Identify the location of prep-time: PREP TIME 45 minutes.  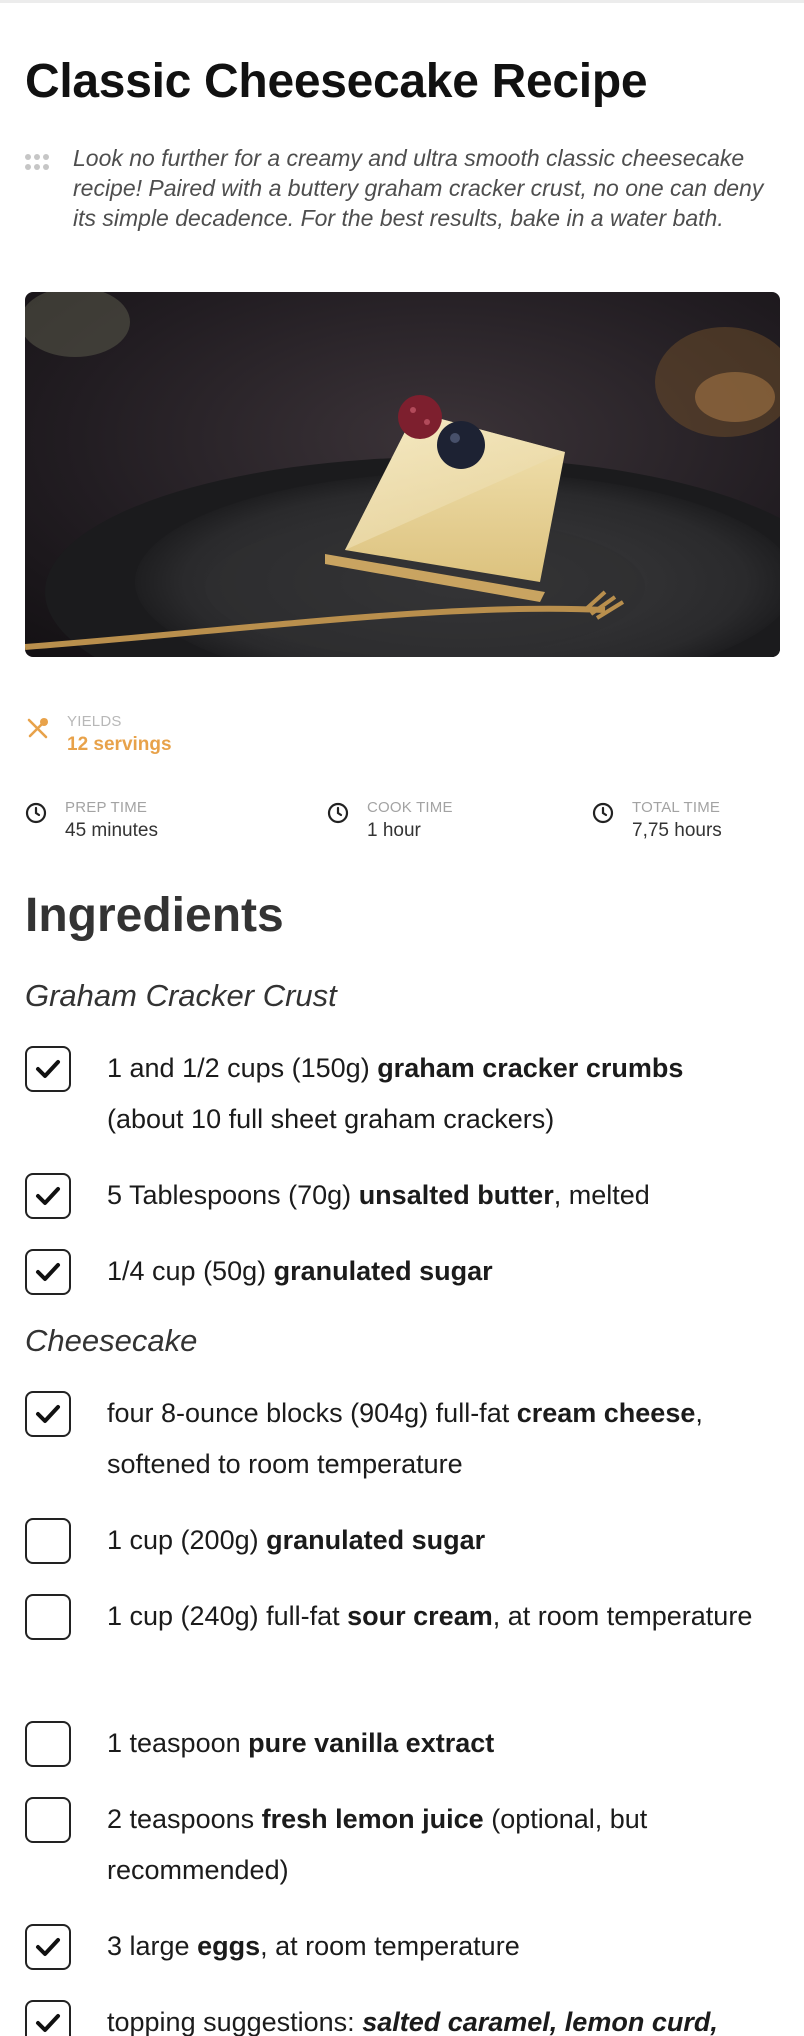
(91, 821).